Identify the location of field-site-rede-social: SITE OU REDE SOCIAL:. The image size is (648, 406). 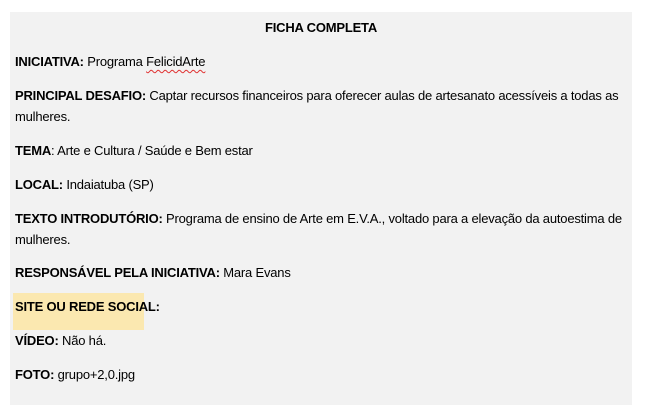
(321, 306).